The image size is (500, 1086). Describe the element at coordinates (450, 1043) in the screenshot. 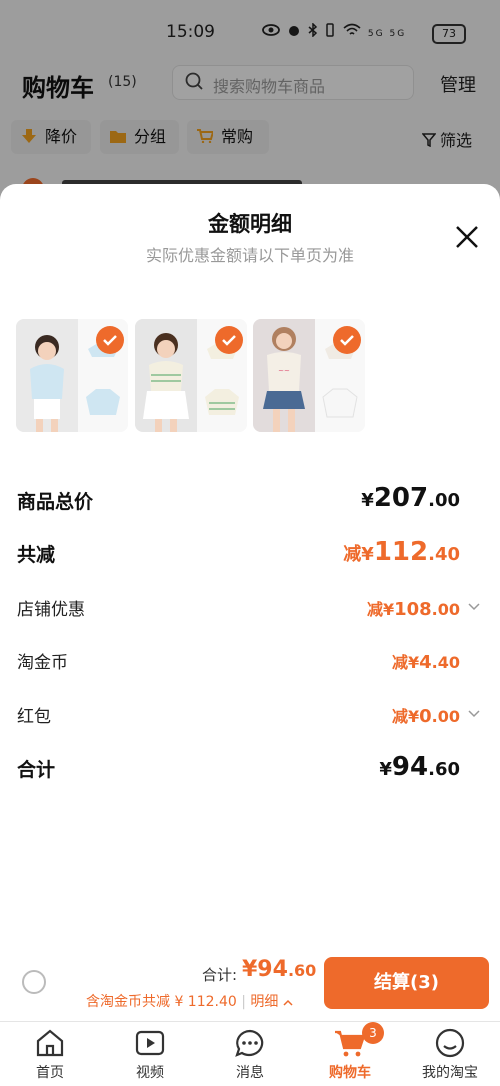

I see `profile-icon` at that location.